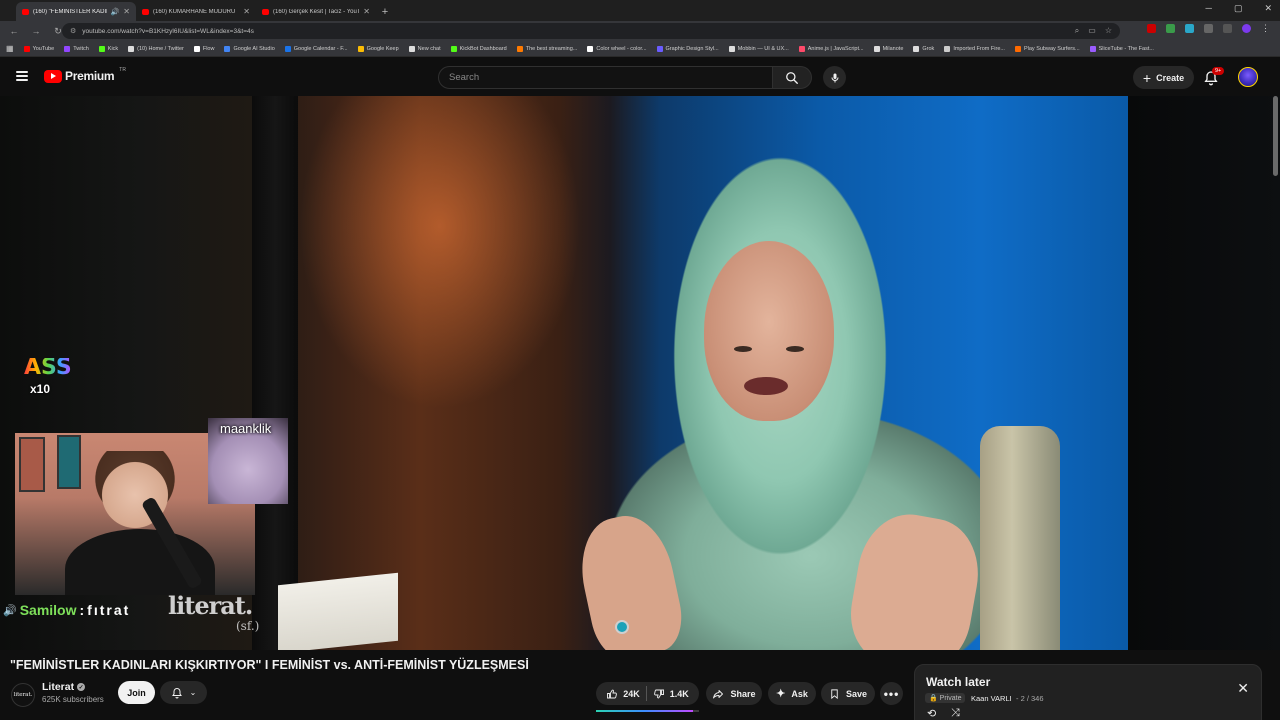 This screenshot has height=720, width=1280. Describe the element at coordinates (769, 331) in the screenshot. I see `speaker-face` at that location.